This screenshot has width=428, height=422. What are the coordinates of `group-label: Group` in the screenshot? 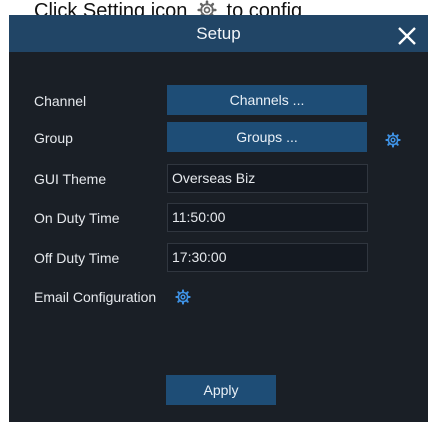 It's located at (53, 138).